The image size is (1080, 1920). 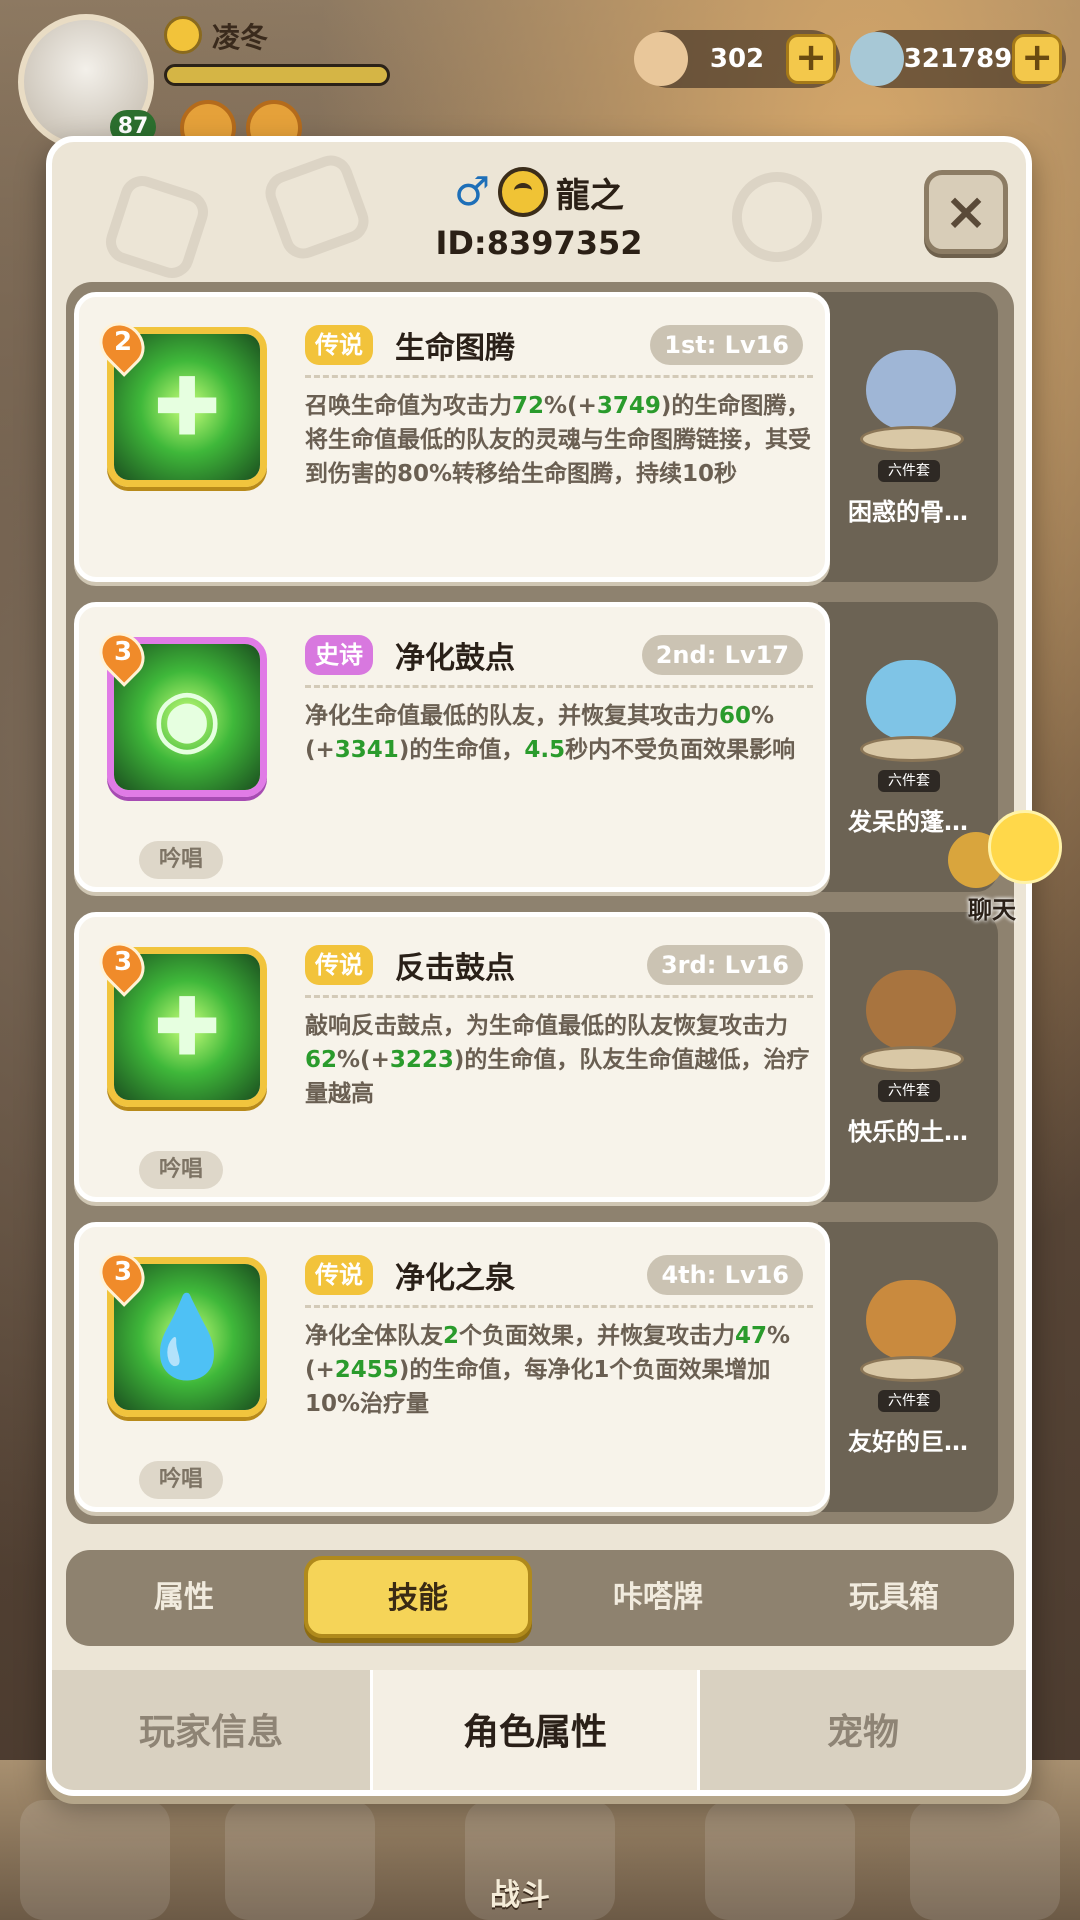 I want to click on skill-name: 净化之泉, so click(x=455, y=1278).